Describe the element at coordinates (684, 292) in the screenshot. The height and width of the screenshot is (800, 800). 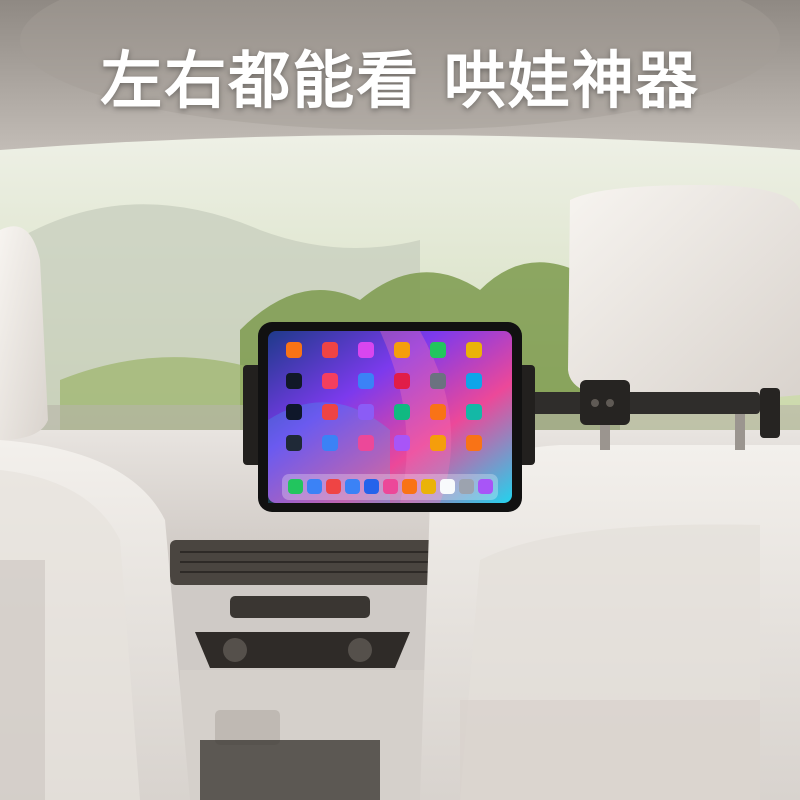
I see `right-headrest` at that location.